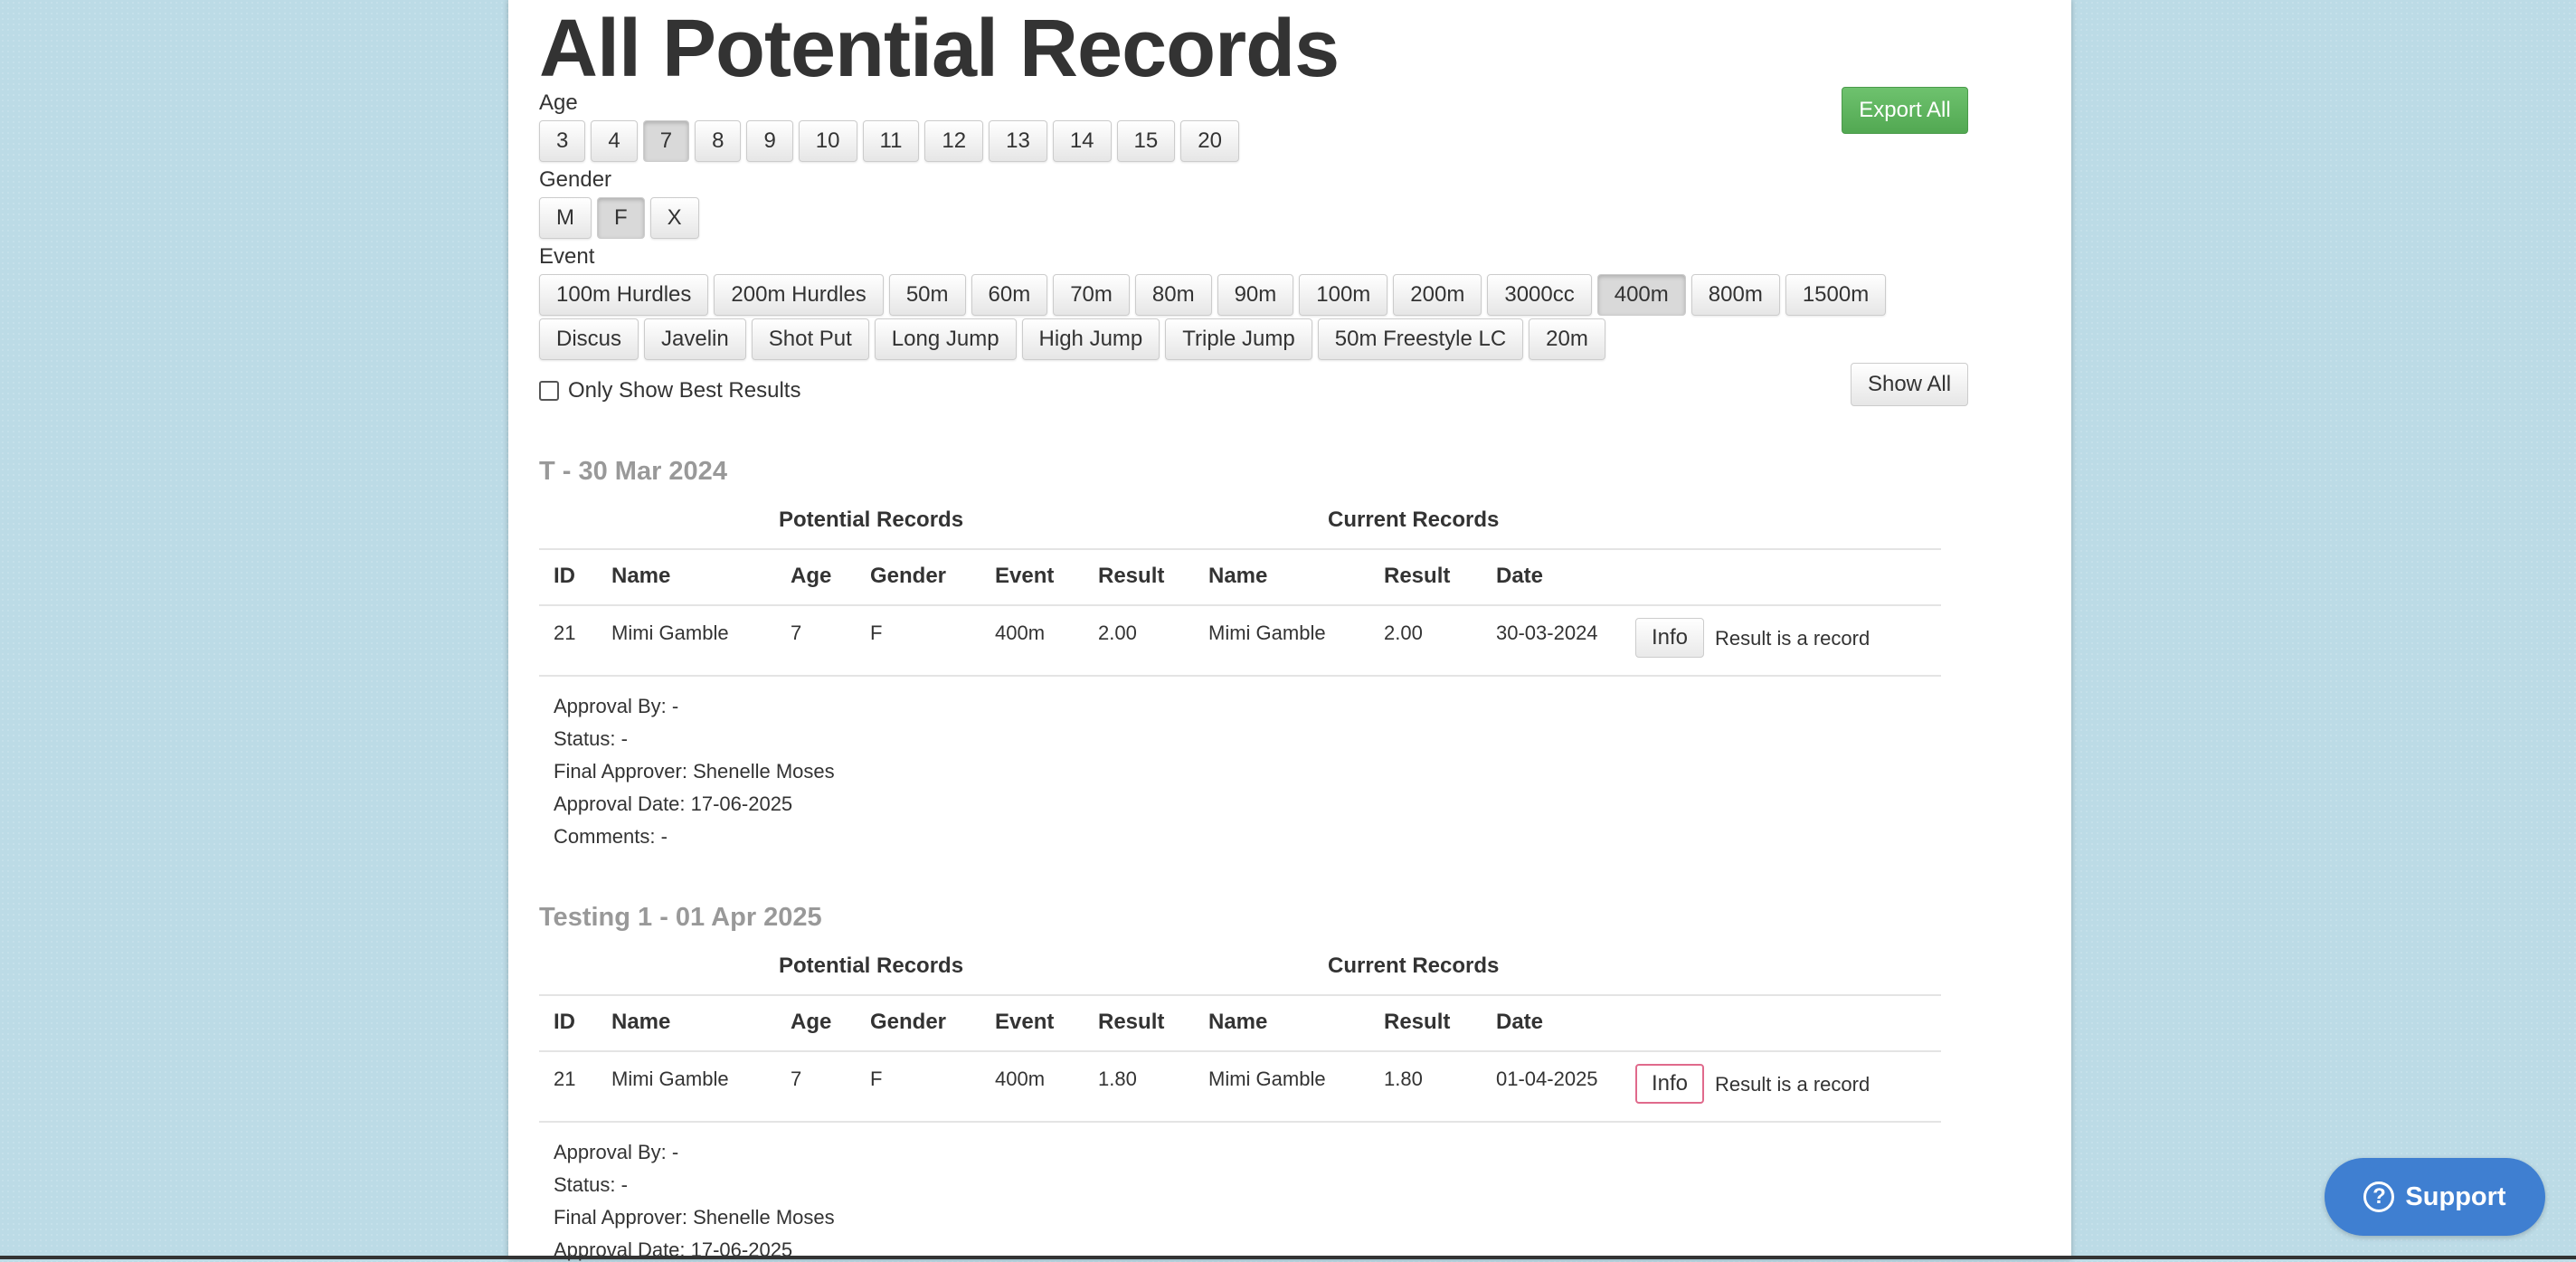  I want to click on gender-button-f: F, so click(621, 218).